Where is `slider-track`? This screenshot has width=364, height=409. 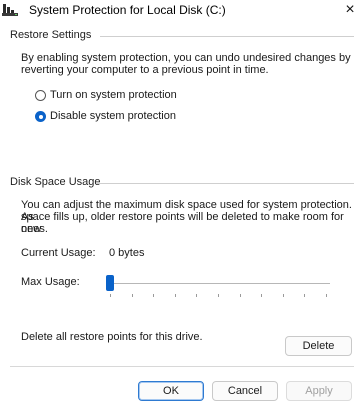 slider-track is located at coordinates (218, 283).